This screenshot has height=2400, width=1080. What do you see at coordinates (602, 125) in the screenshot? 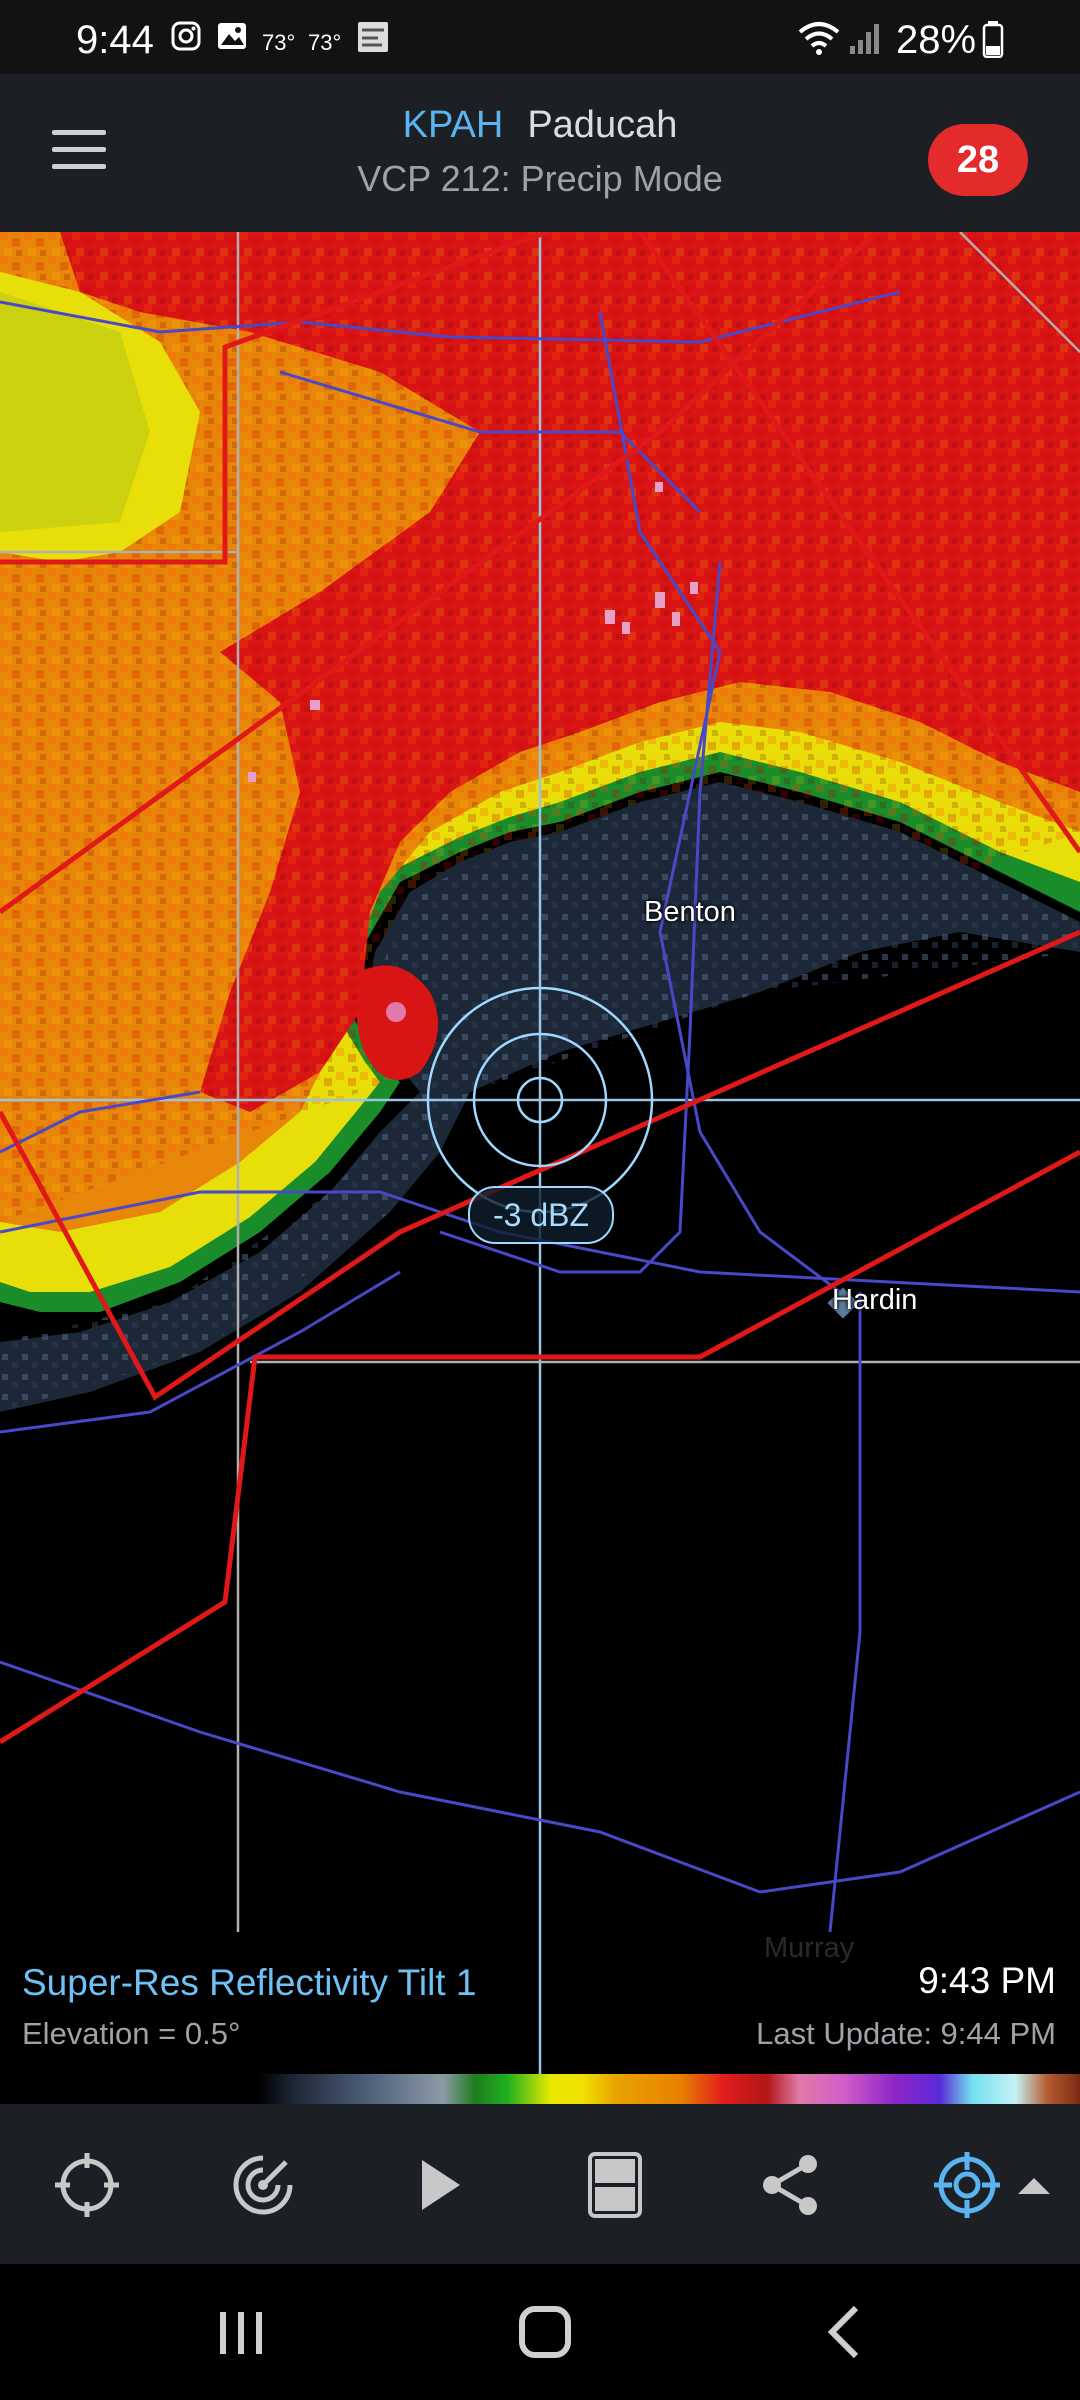
I see `station-name: Paducah` at bounding box center [602, 125].